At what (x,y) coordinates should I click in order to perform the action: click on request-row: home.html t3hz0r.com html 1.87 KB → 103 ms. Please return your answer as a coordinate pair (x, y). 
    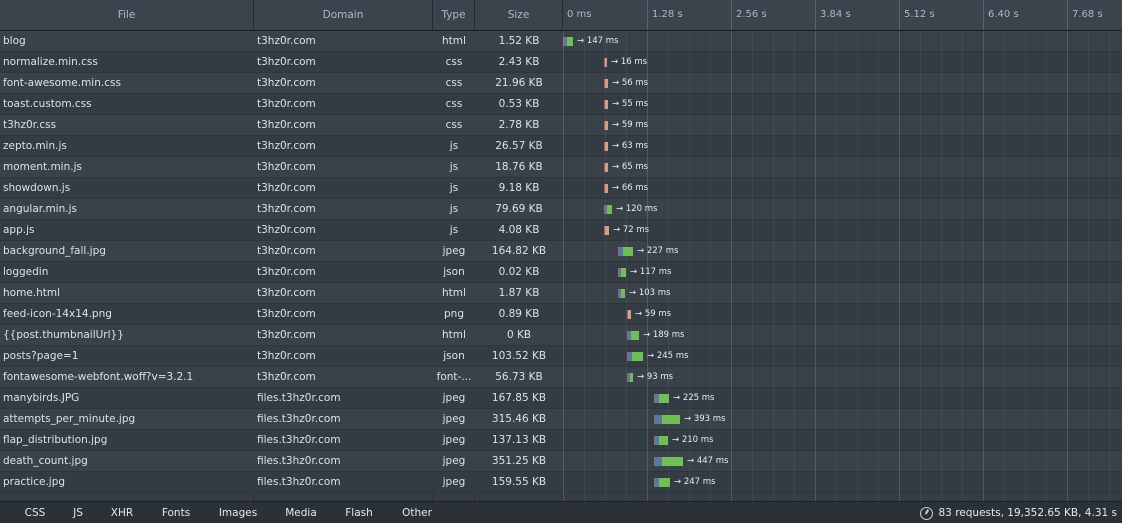
    Looking at the image, I should click on (561, 293).